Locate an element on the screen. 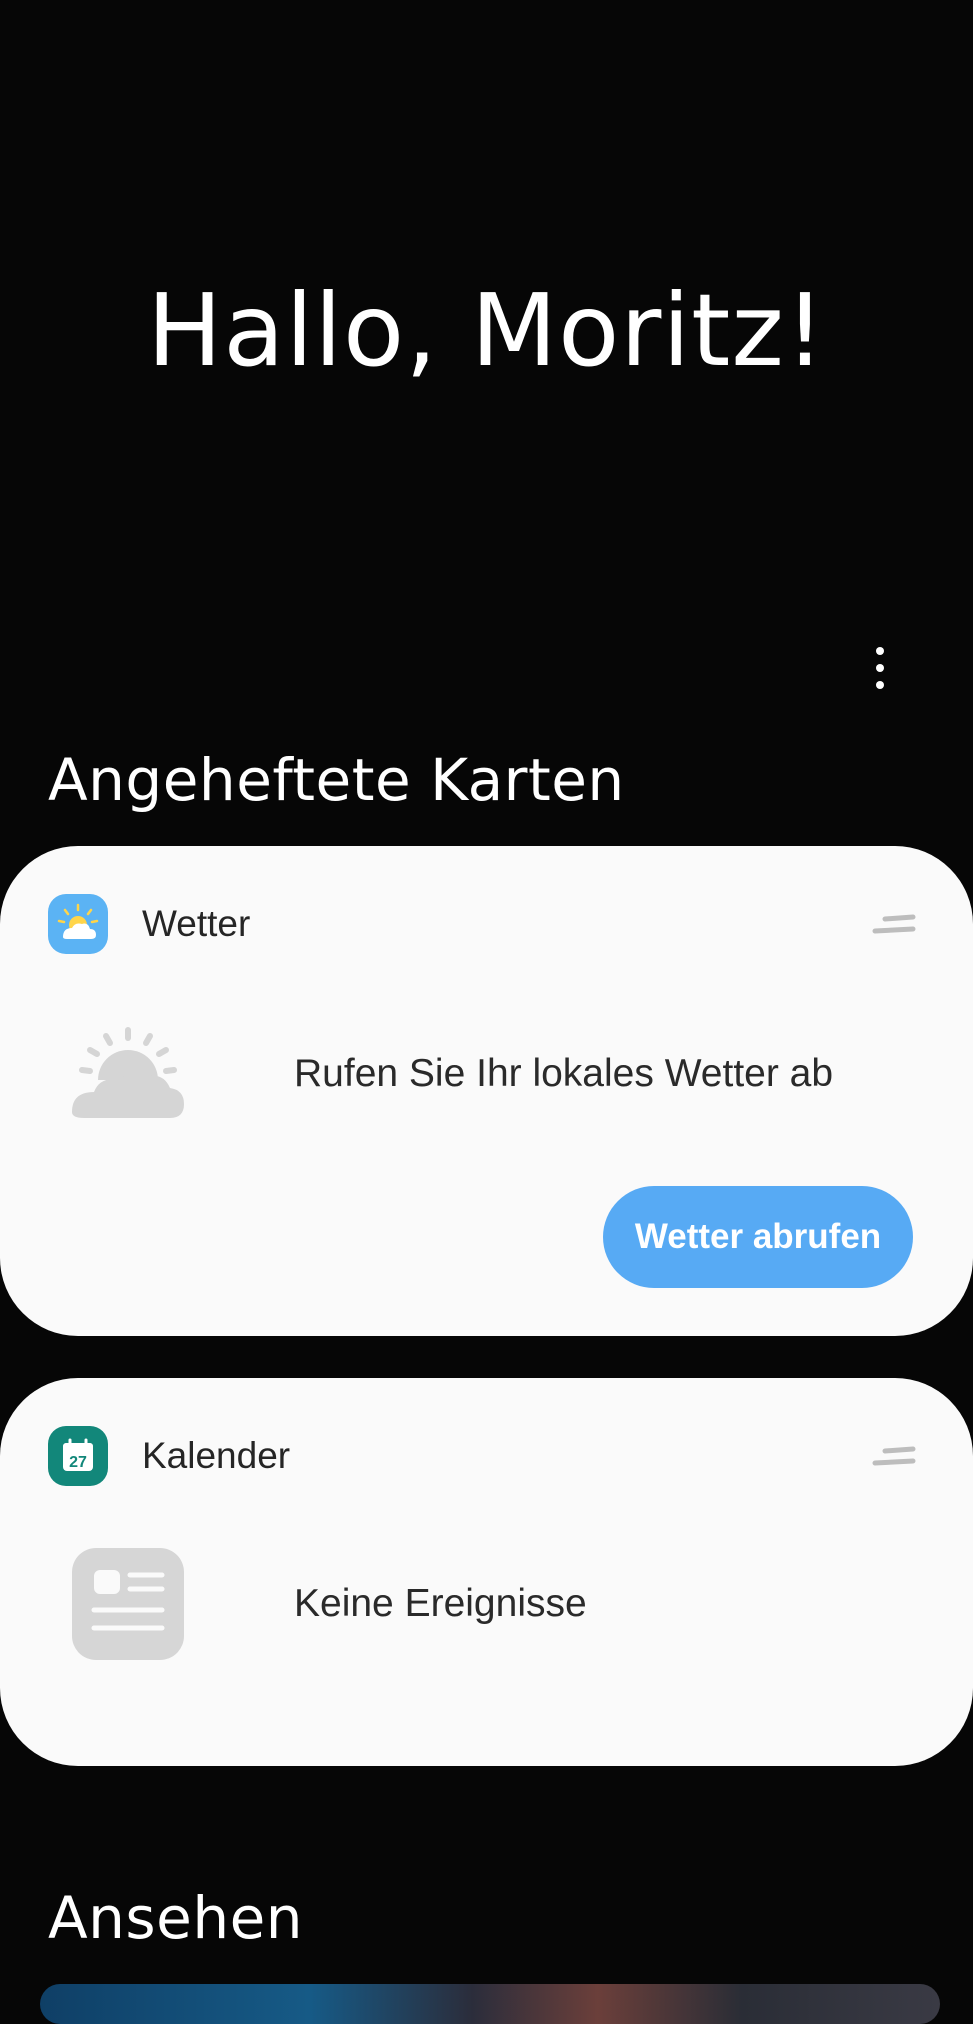  calendar-card-body: Keine Ereignisse is located at coordinates (328, 1604).